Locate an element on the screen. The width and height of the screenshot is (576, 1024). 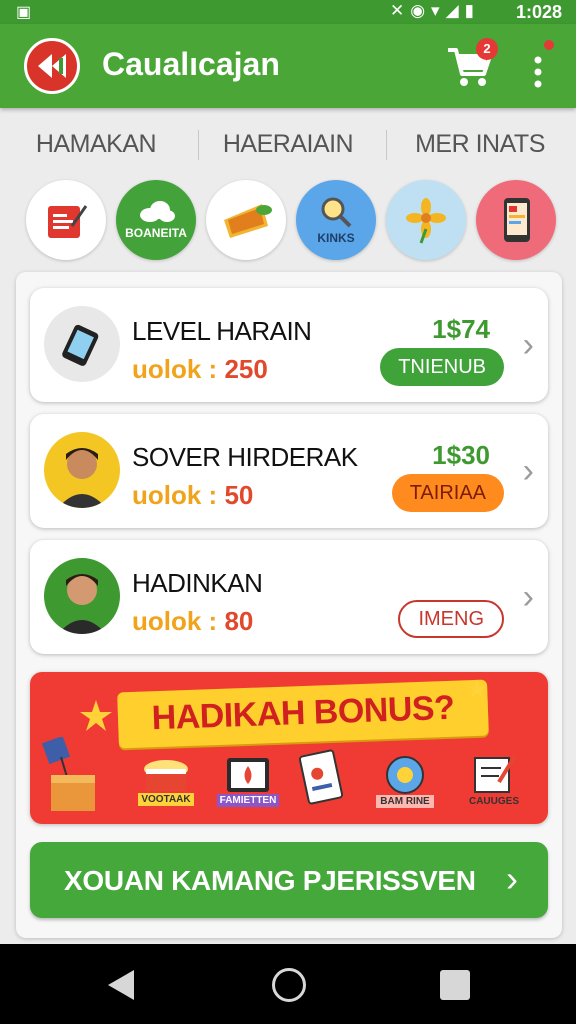
list-item: HADINKAN uolok : 80 IMENG › is located at coordinates (289, 597).